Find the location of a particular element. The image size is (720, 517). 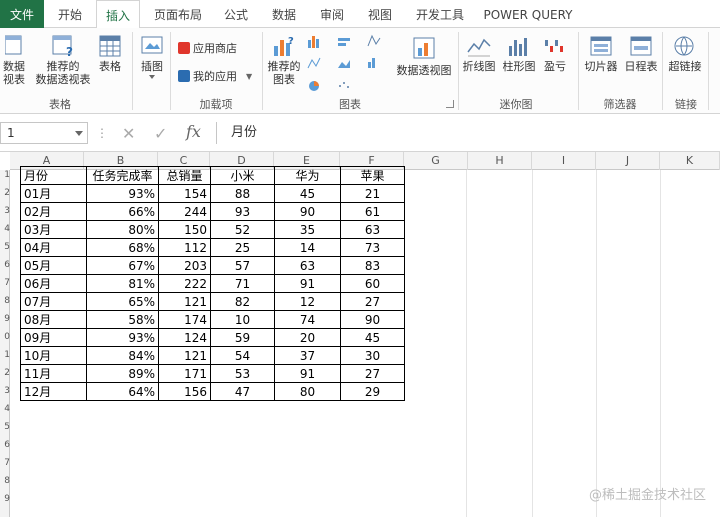

column-header: G is located at coordinates (436, 161).